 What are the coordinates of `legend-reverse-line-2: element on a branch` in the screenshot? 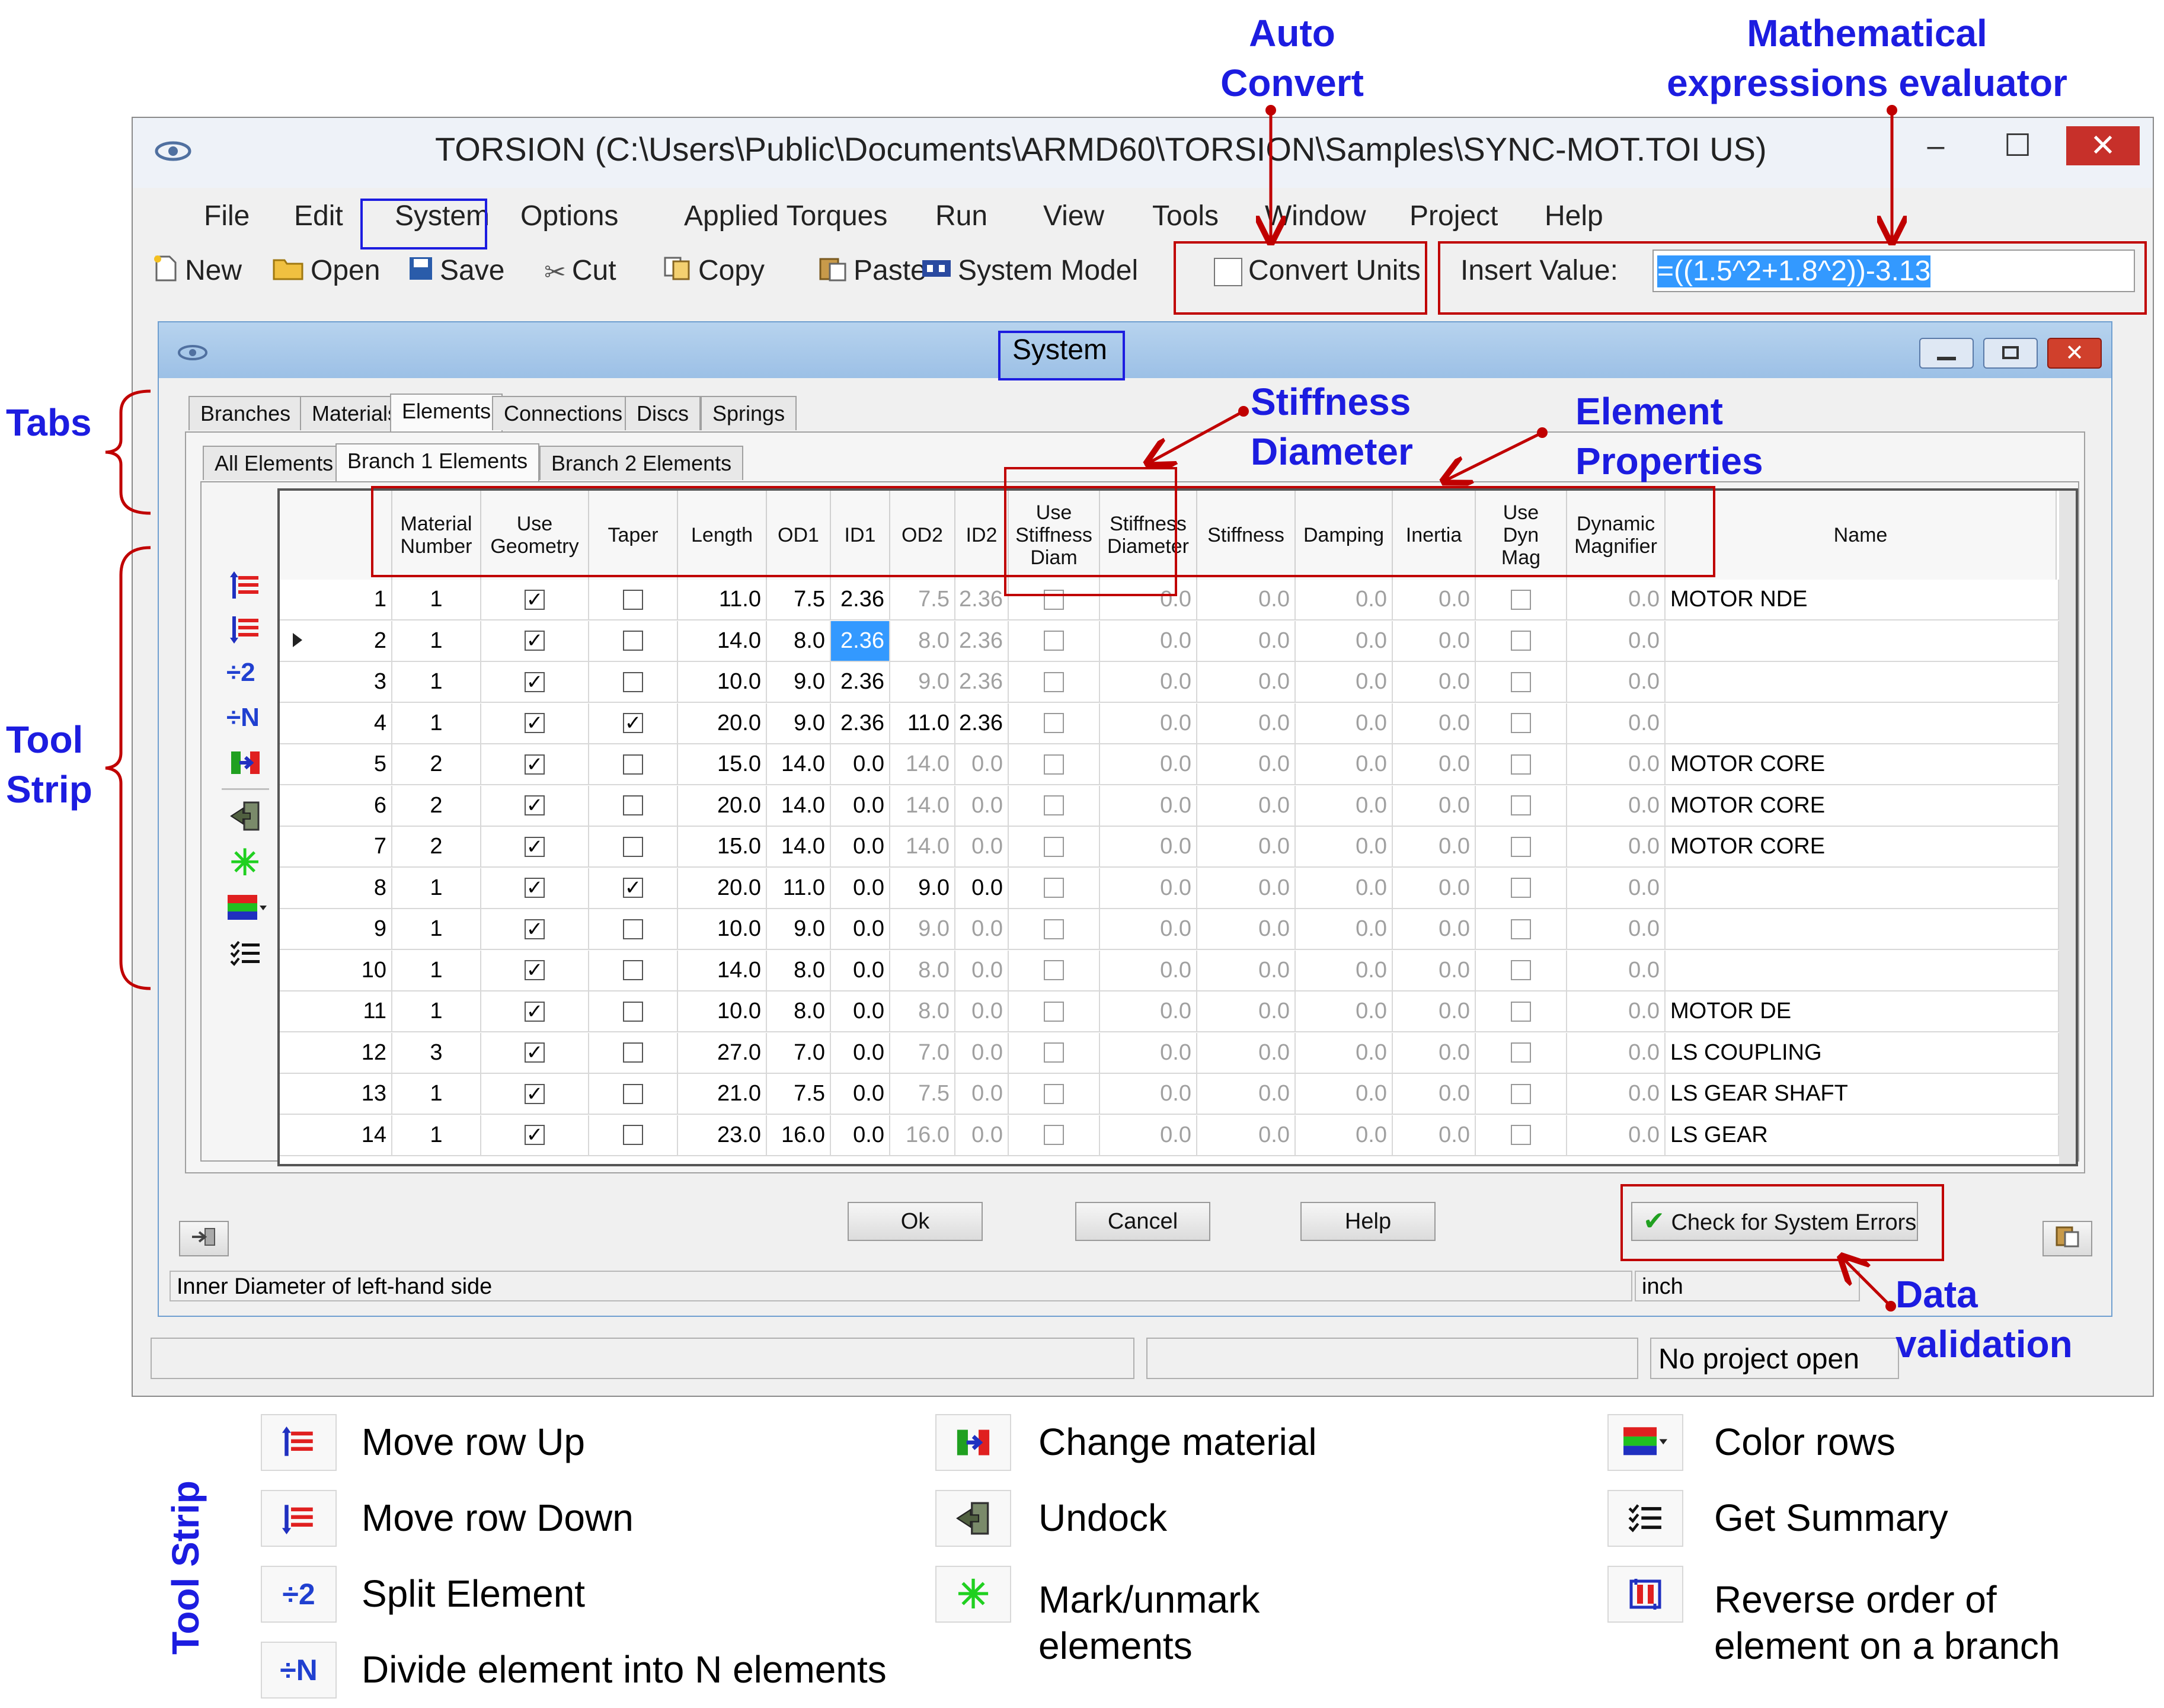 It's located at (1887, 1645).